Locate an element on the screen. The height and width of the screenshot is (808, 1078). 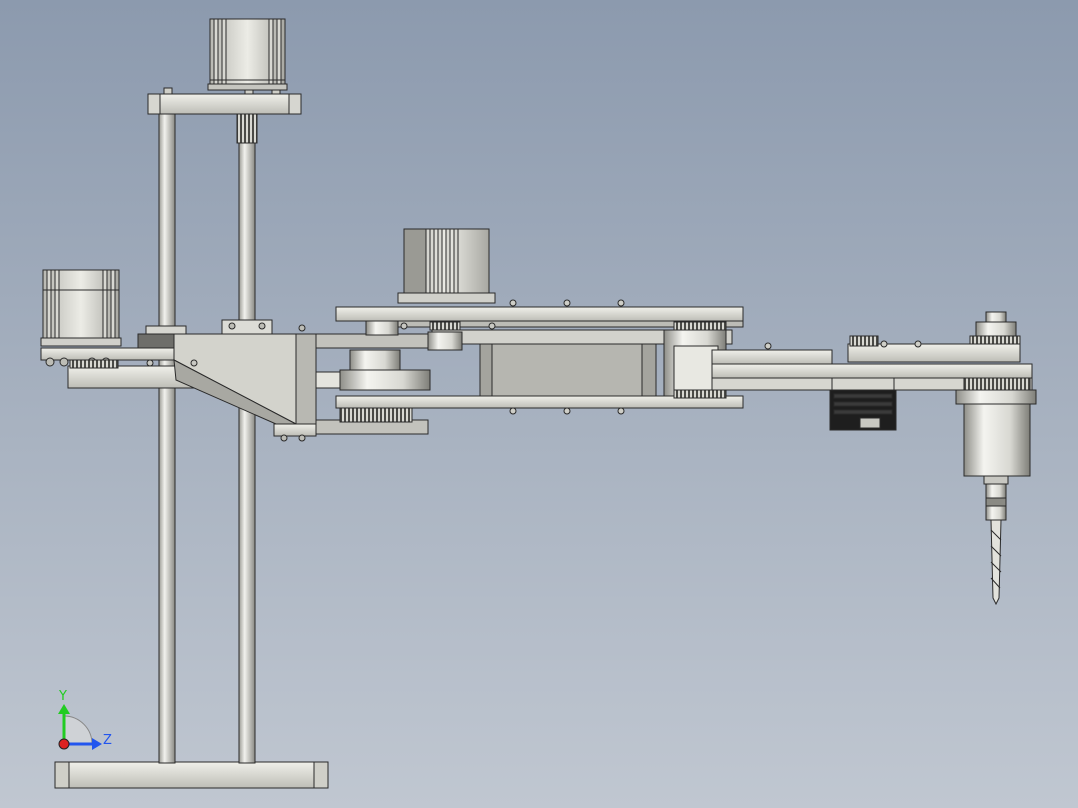
base-plate is located at coordinates (191, 775).